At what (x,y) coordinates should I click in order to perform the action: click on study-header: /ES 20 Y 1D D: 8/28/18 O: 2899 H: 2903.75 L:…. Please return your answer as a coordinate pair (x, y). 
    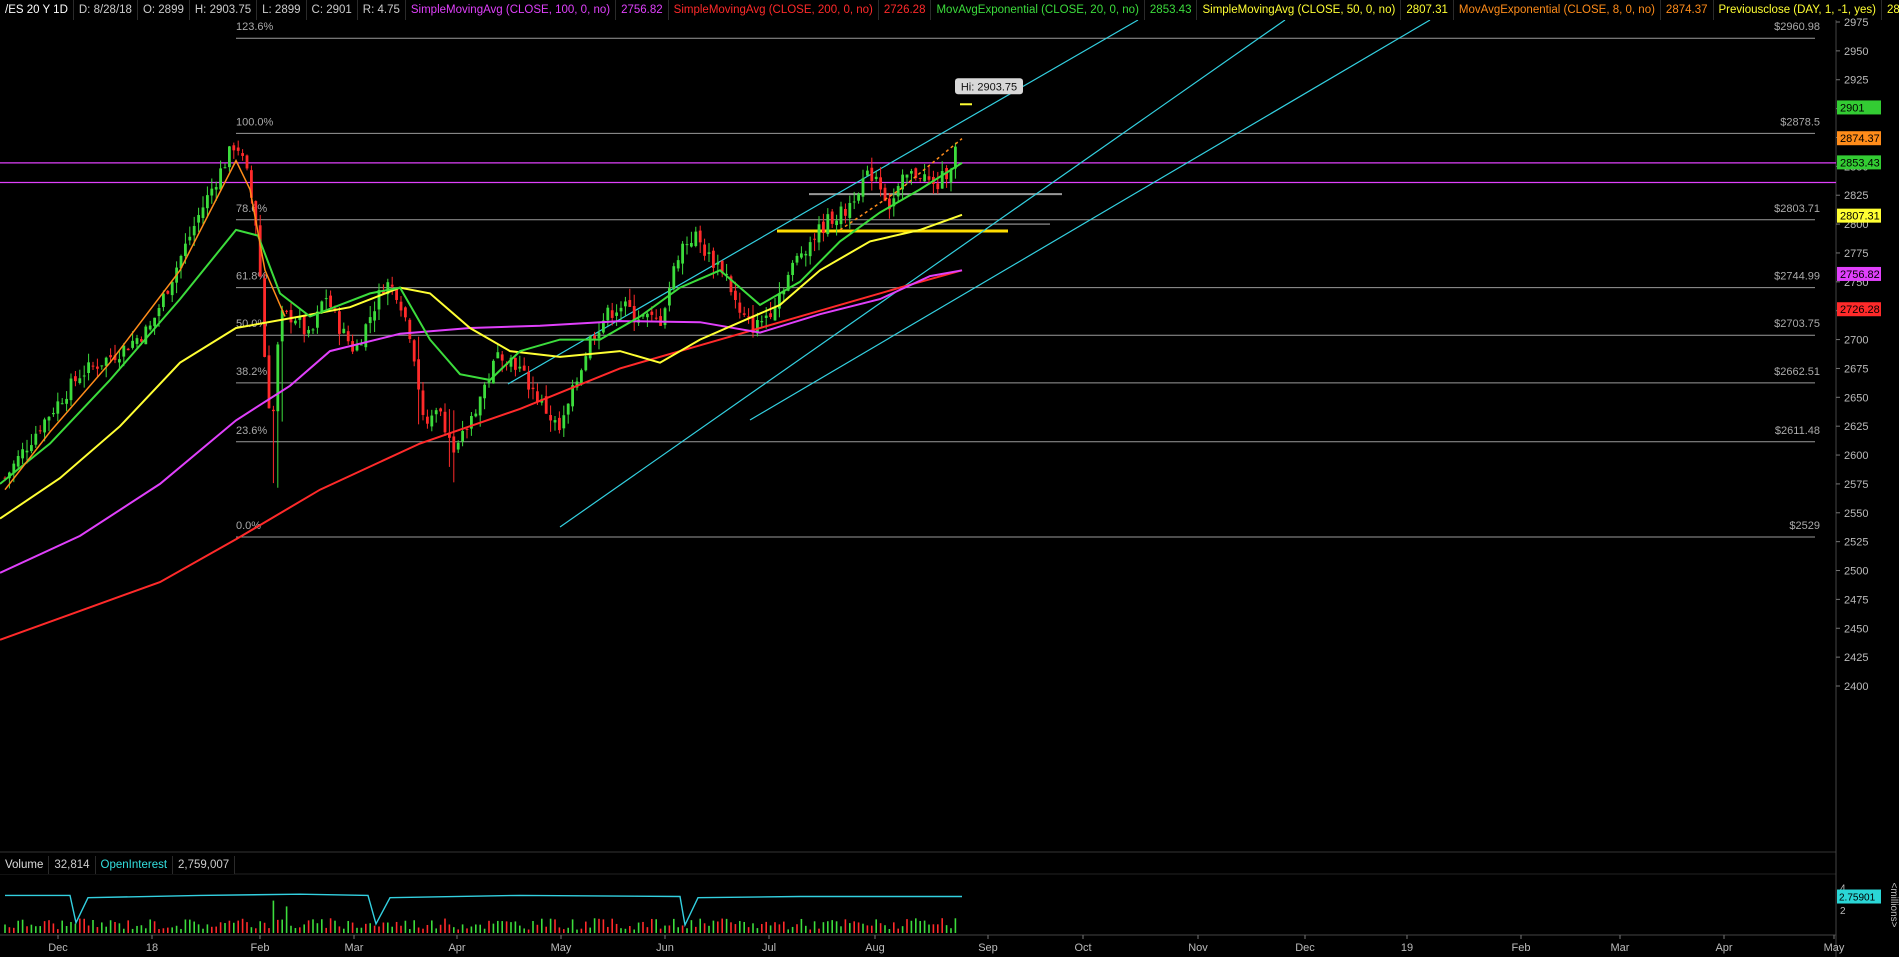
    Looking at the image, I should click on (949, 10).